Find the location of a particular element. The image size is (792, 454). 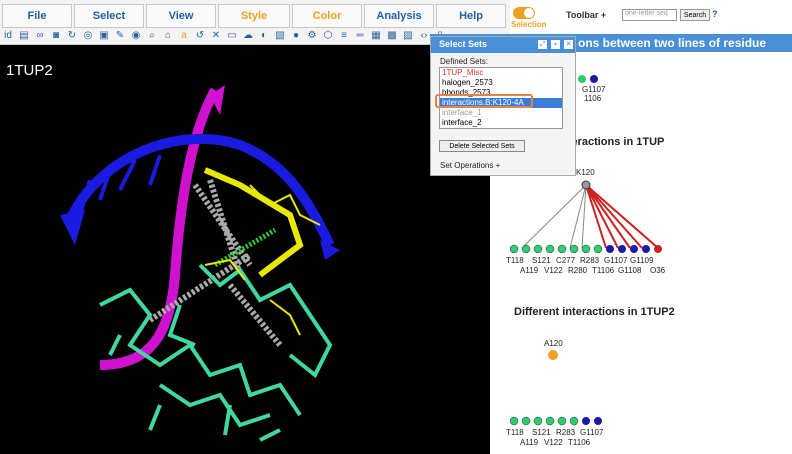

node-label: R280 is located at coordinates (578, 270).